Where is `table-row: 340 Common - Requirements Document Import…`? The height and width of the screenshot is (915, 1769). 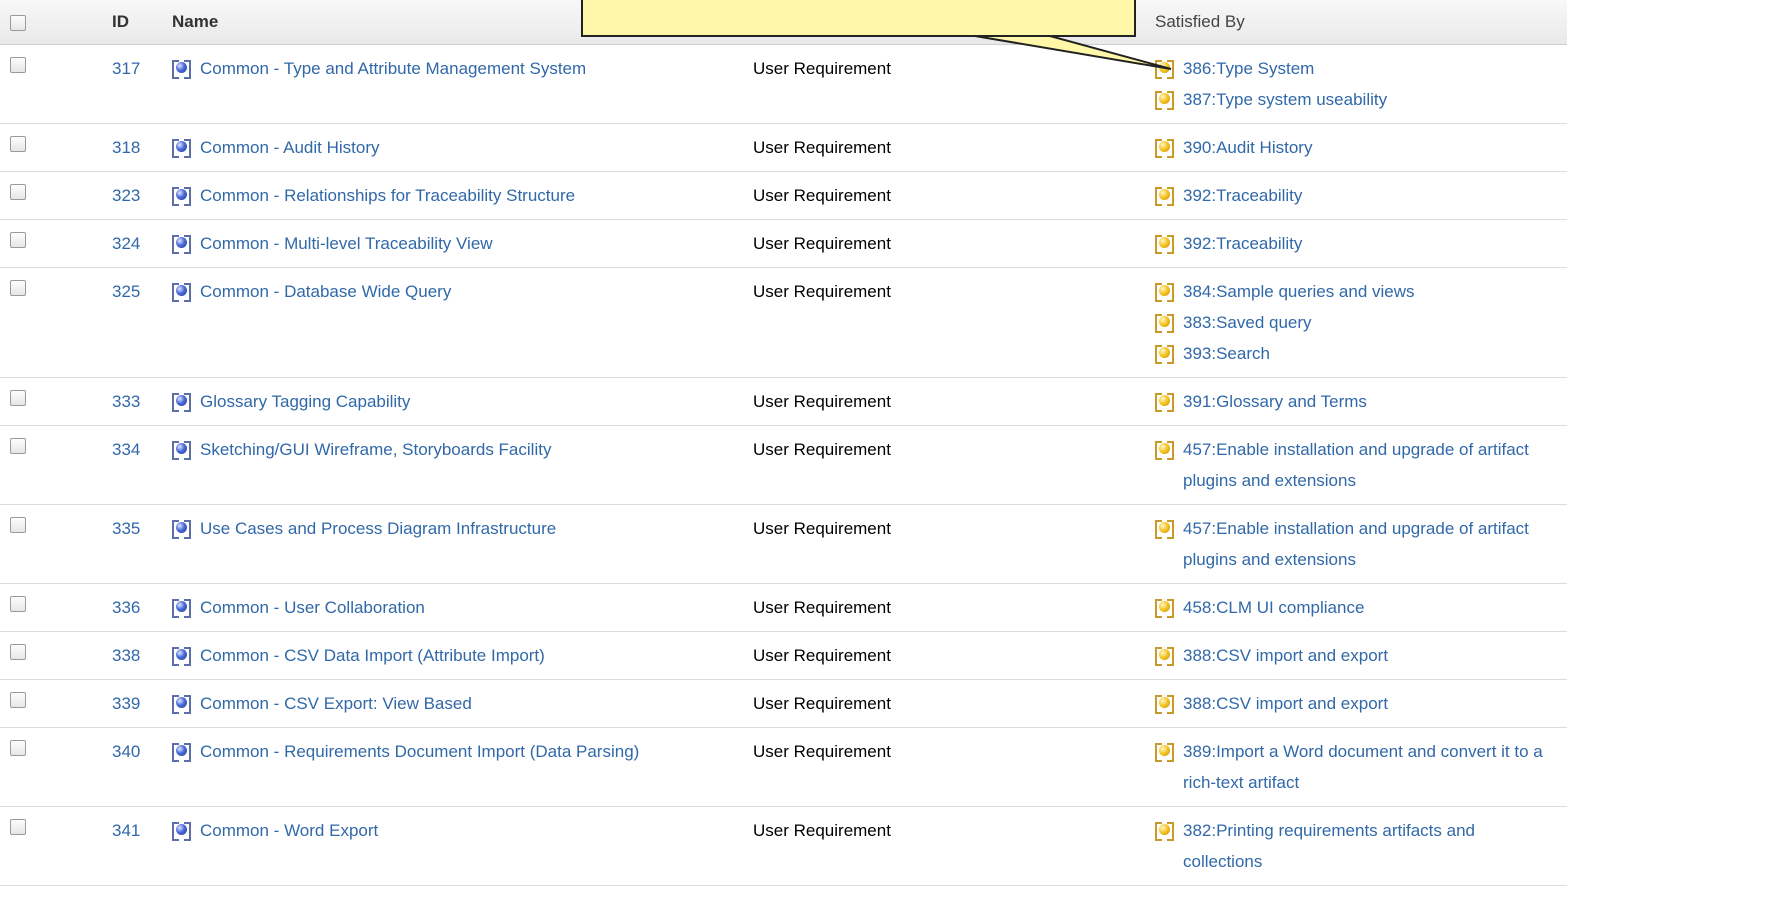
table-row: 340 Common - Requirements Document Import… is located at coordinates (783, 767).